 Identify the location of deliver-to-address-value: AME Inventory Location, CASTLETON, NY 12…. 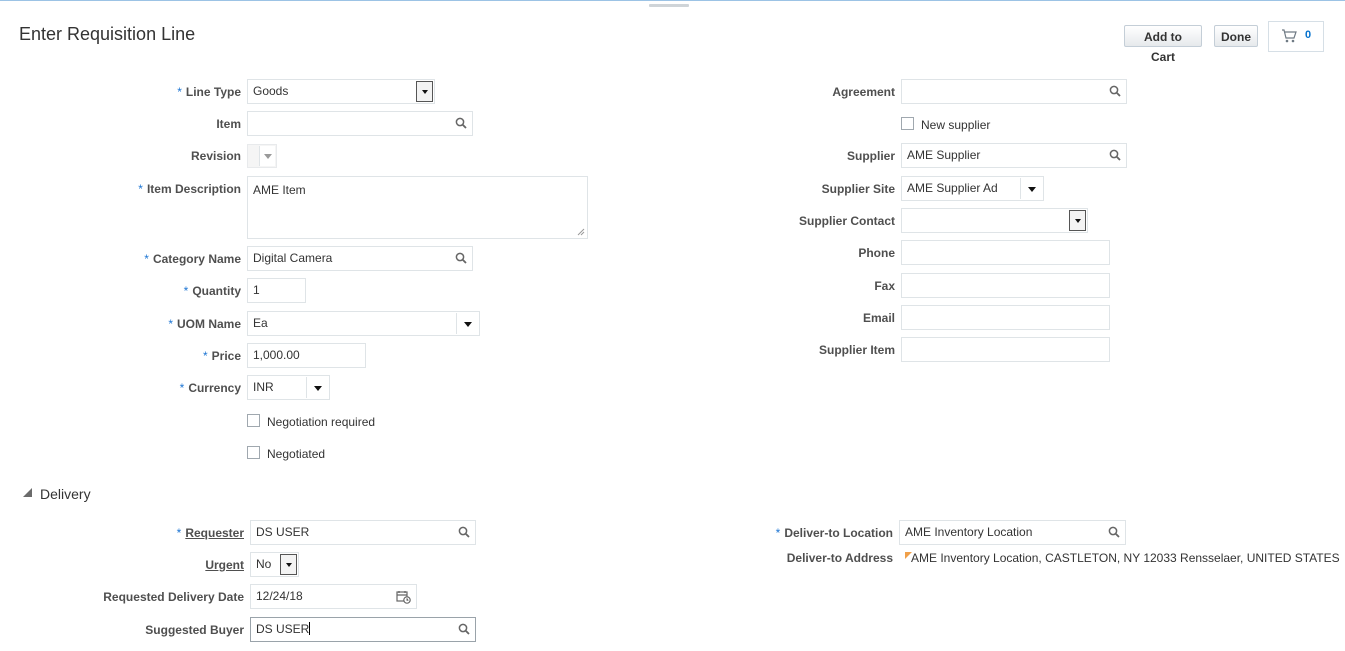
(1125, 558).